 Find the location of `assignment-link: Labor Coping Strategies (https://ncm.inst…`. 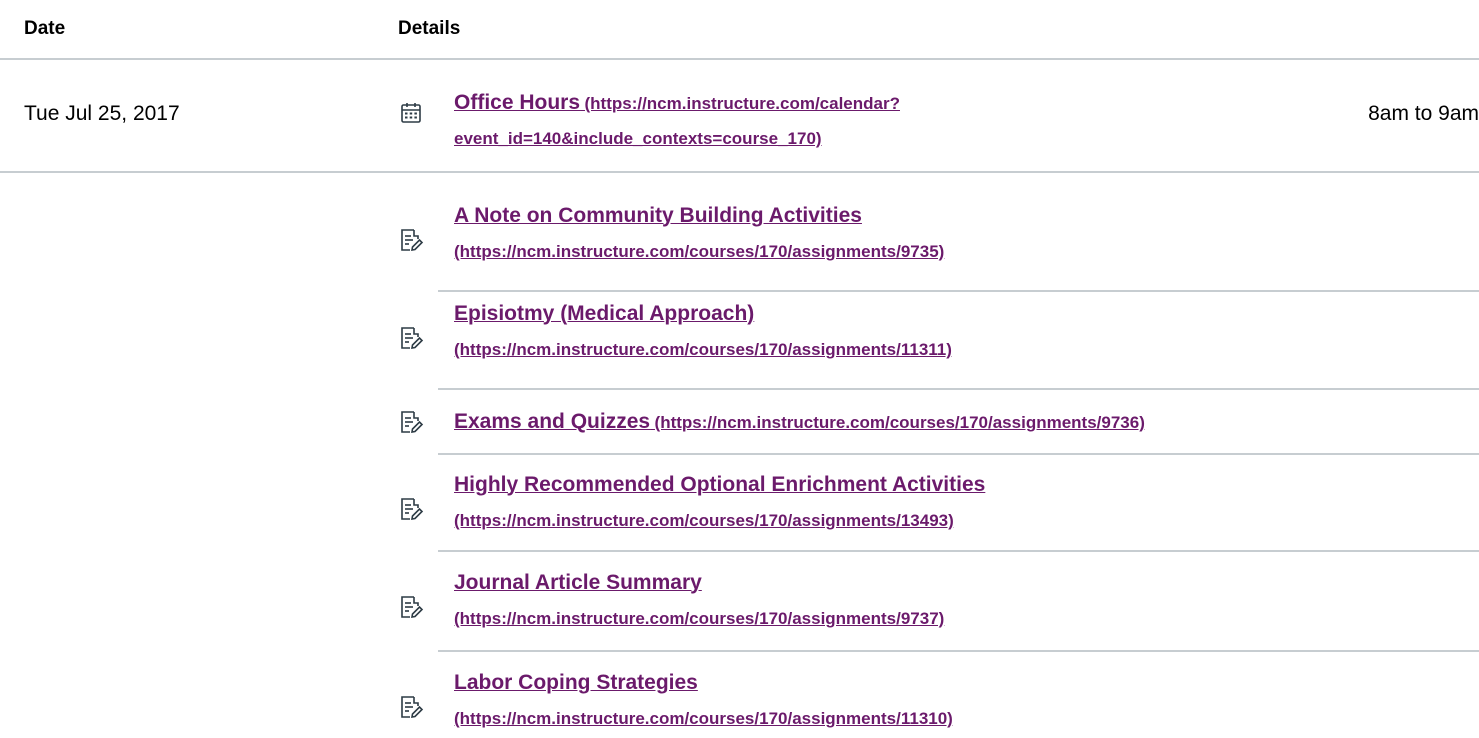

assignment-link: Labor Coping Strategies (https://ncm.inst… is located at coordinates (703, 699).